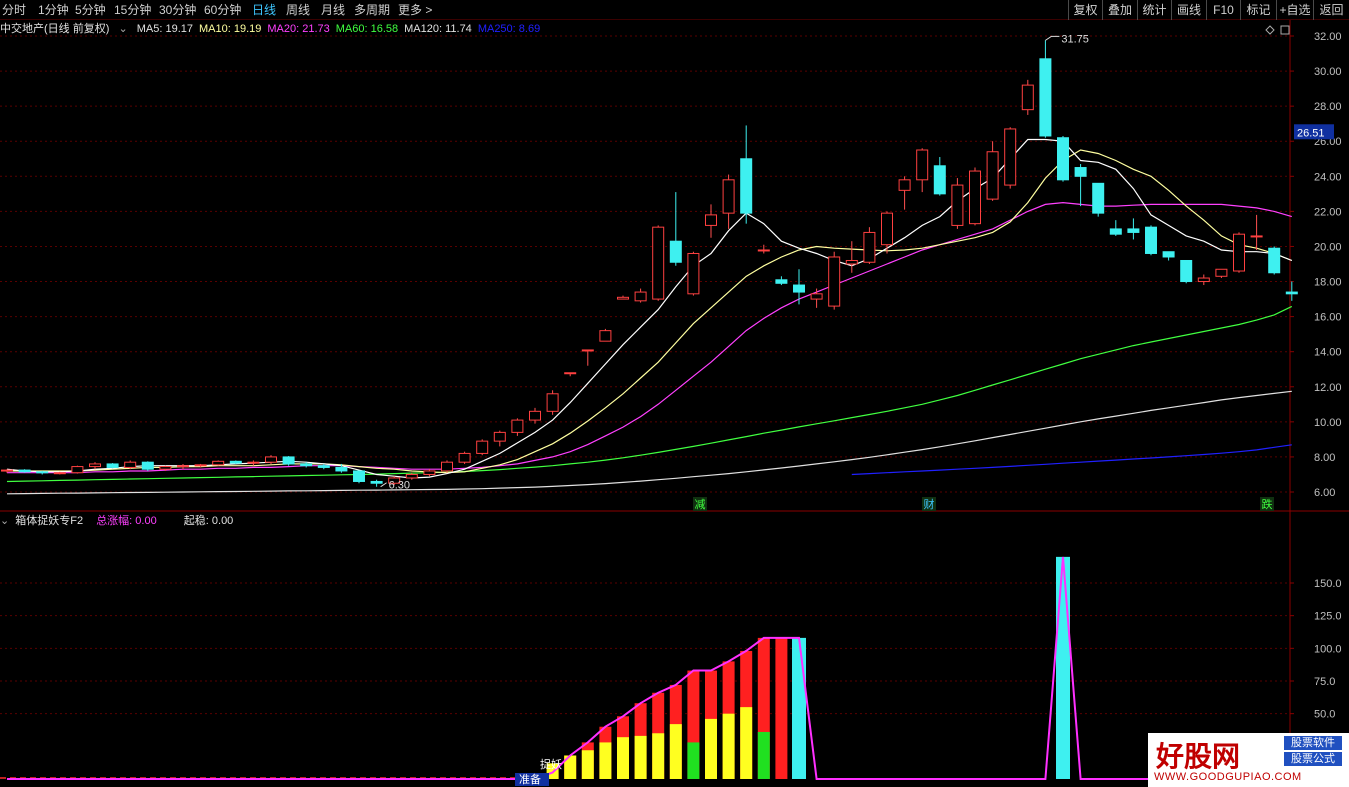 The height and width of the screenshot is (787, 1349). What do you see at coordinates (808, 667) in the screenshot?
I see `indicator-bars` at bounding box center [808, 667].